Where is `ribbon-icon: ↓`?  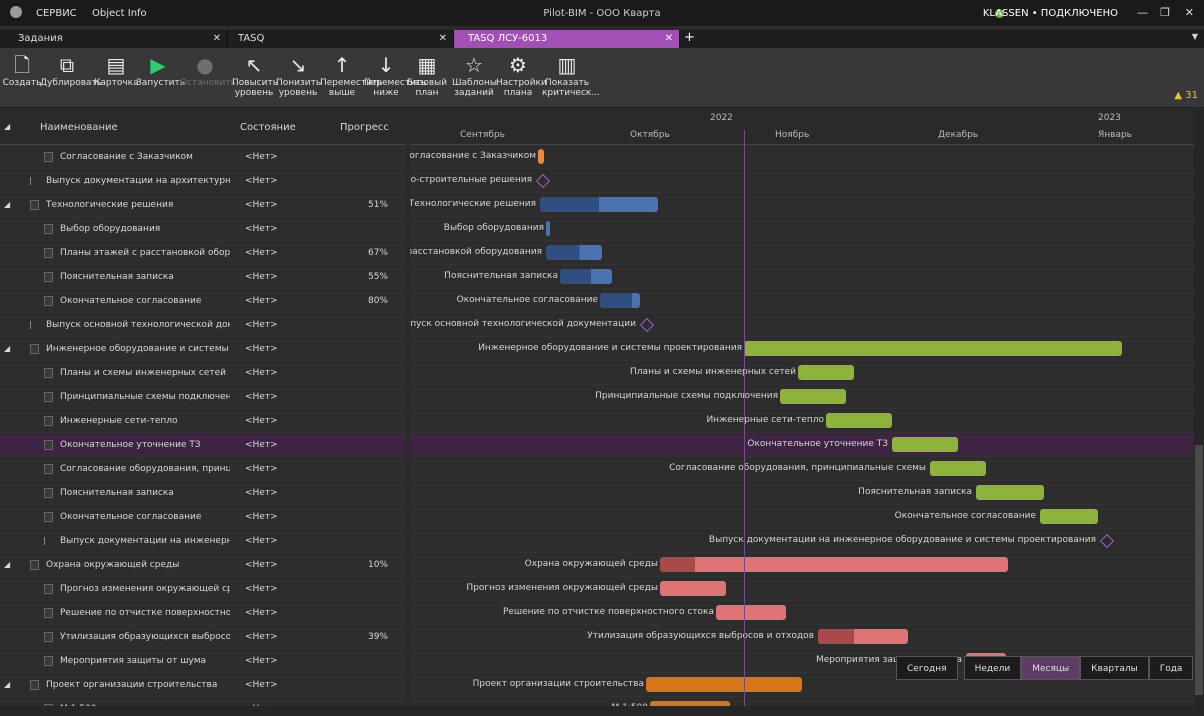
ribbon-icon: ↓ is located at coordinates (386, 65).